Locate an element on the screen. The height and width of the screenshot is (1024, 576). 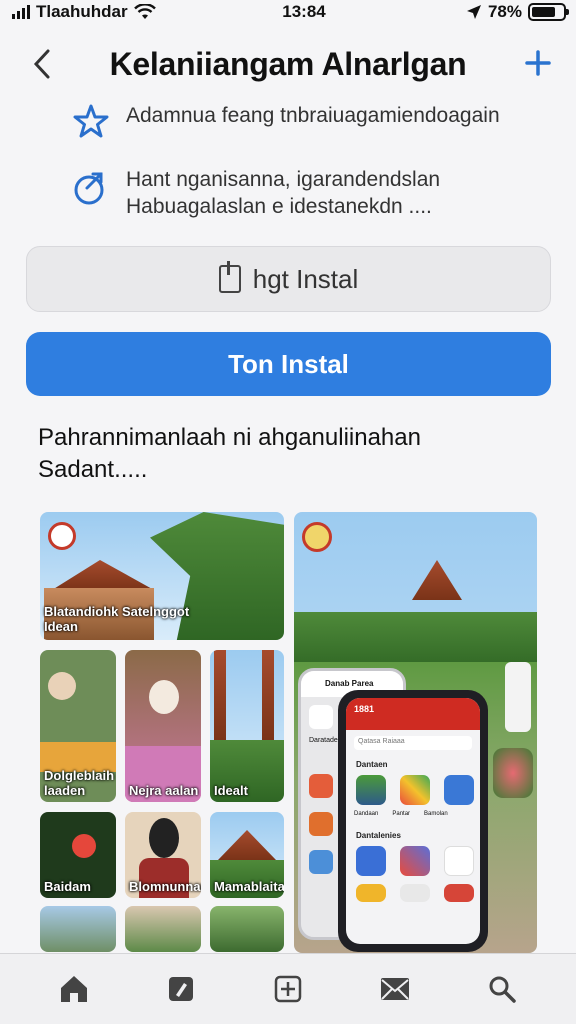
navigation-bar: Kelaniiangam Alnarlgan is located at coordinates (288, 64).